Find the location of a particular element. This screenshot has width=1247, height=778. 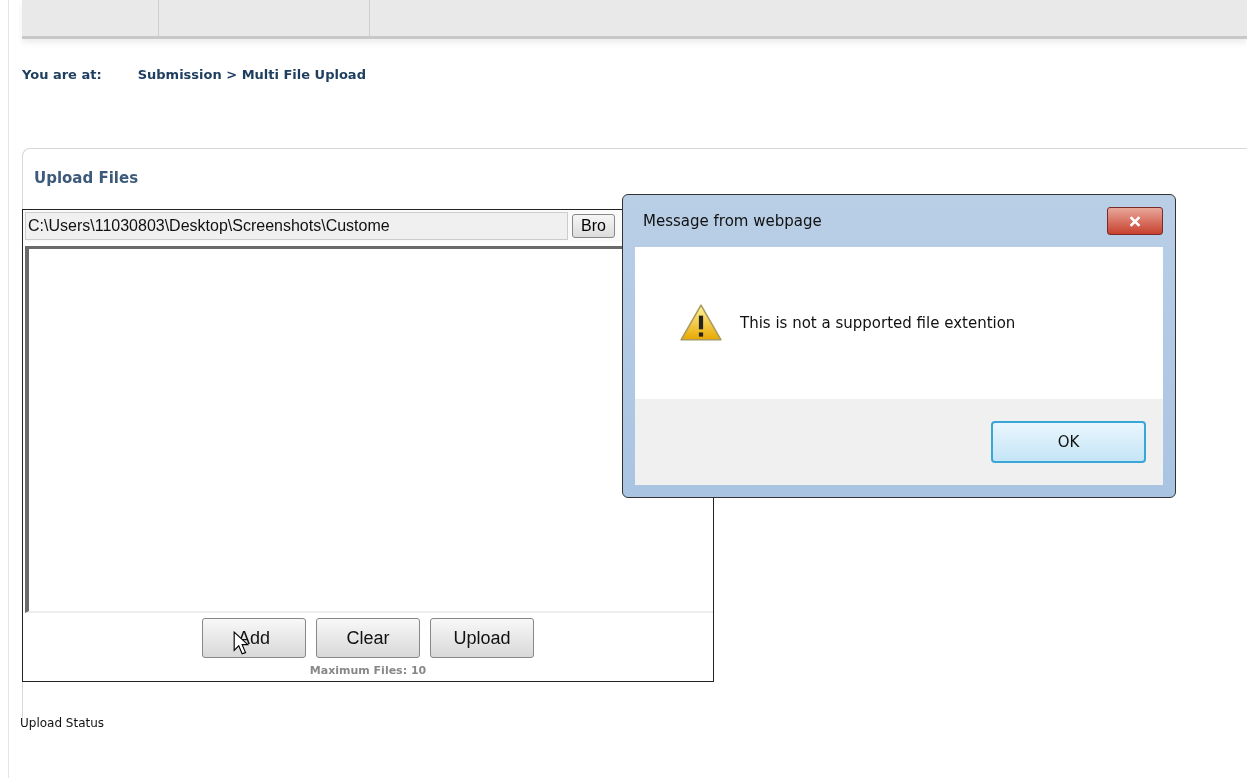

dialog-title: Message from webpage is located at coordinates (732, 221).